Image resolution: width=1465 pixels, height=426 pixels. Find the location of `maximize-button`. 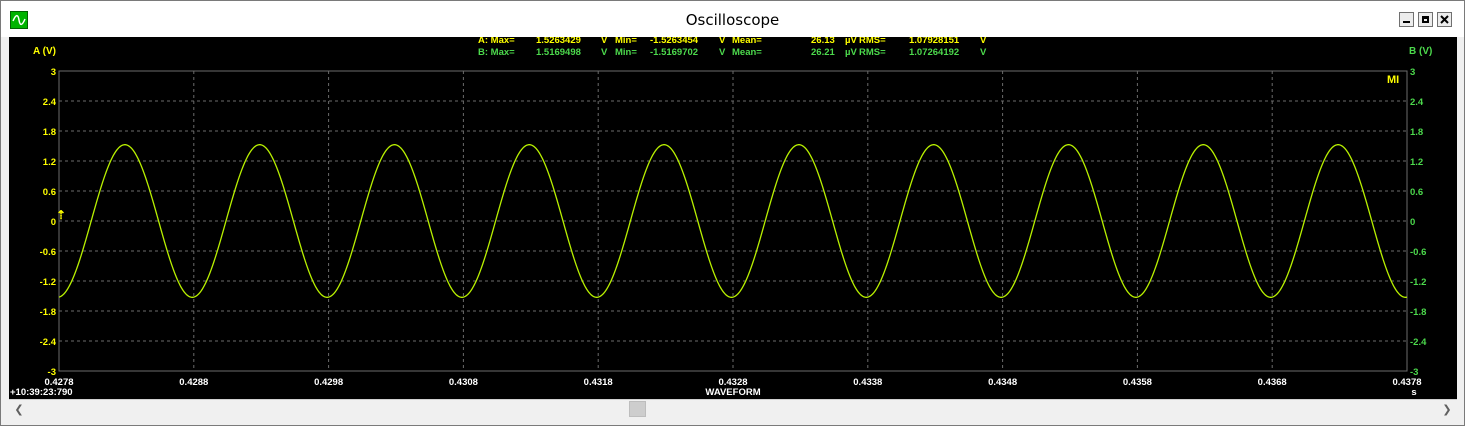

maximize-button is located at coordinates (1425, 19).